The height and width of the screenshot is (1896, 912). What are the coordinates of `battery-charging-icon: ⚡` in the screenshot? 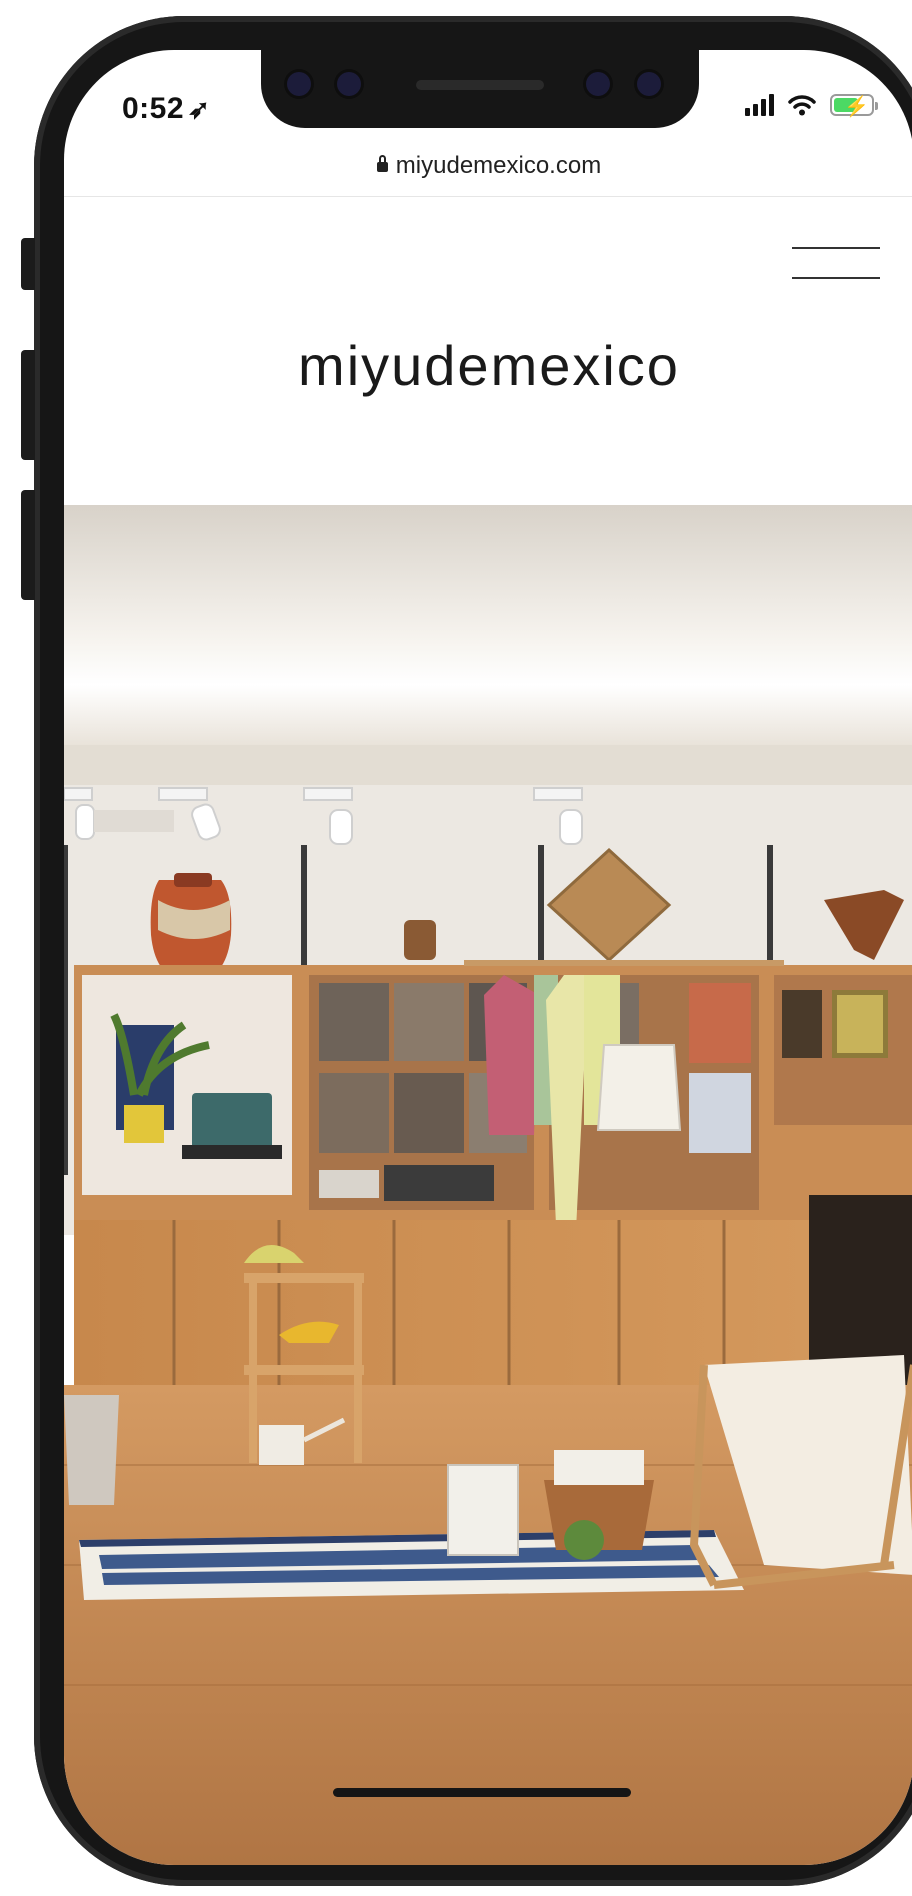 It's located at (854, 106).